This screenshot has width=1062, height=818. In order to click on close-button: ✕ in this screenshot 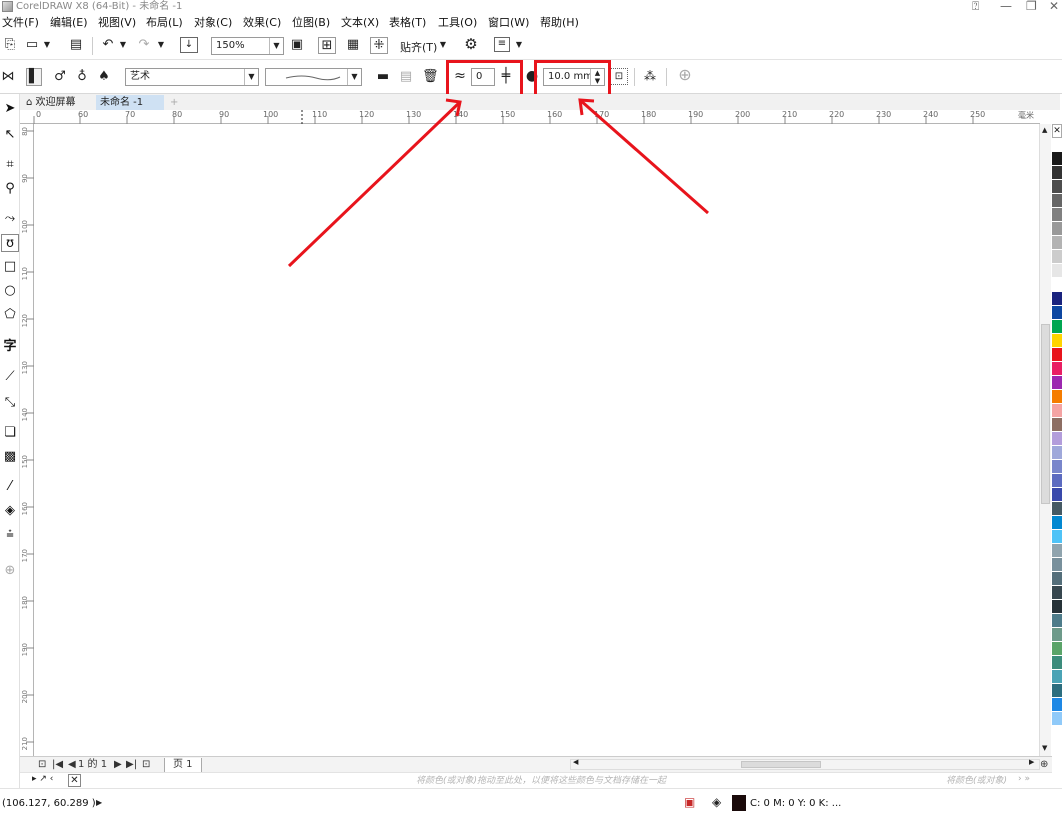, I will do `click(1054, 6)`.